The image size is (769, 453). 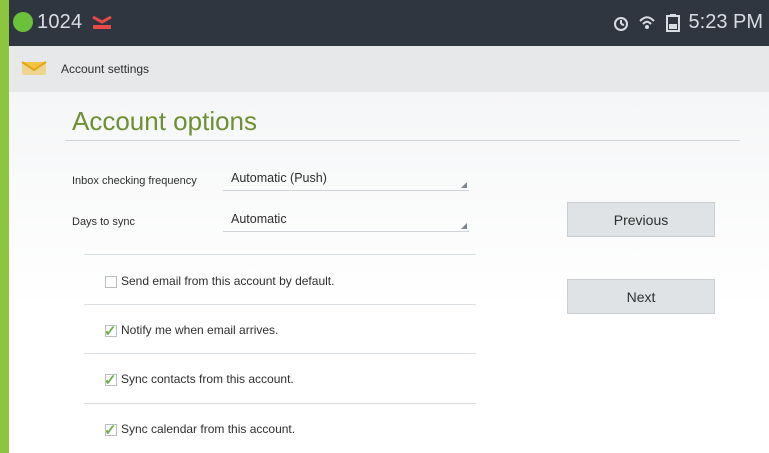 I want to click on days-to-sync-label: Days to sync, so click(x=103, y=222).